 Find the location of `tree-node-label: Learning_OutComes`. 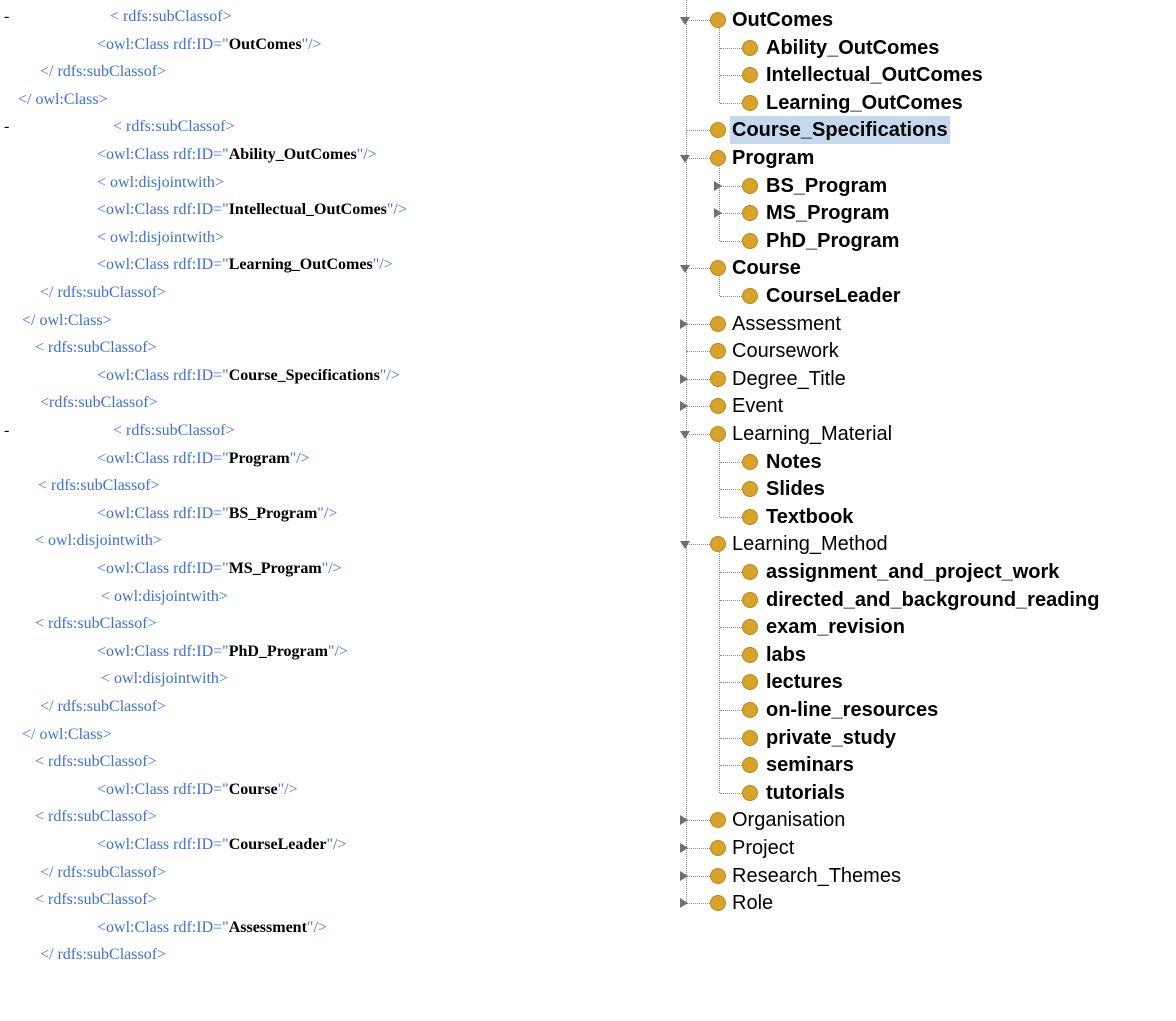

tree-node-label: Learning_OutComes is located at coordinates (864, 103).